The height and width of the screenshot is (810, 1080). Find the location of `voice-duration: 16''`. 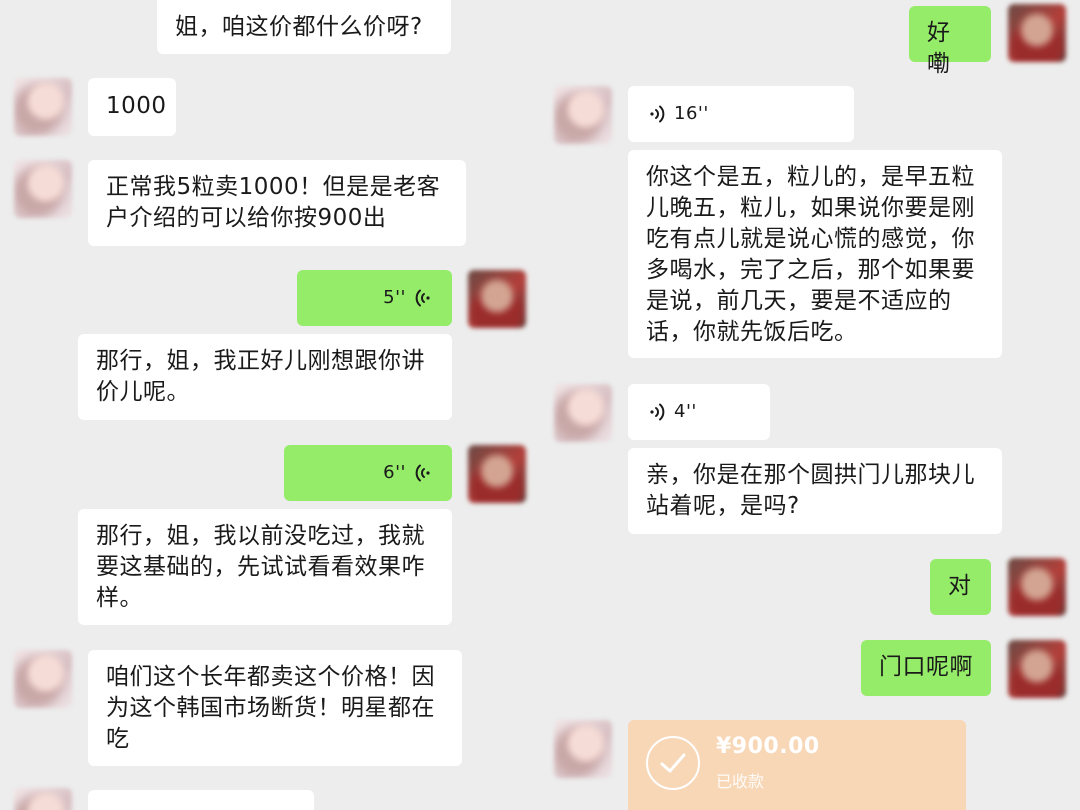

voice-duration: 16'' is located at coordinates (691, 113).